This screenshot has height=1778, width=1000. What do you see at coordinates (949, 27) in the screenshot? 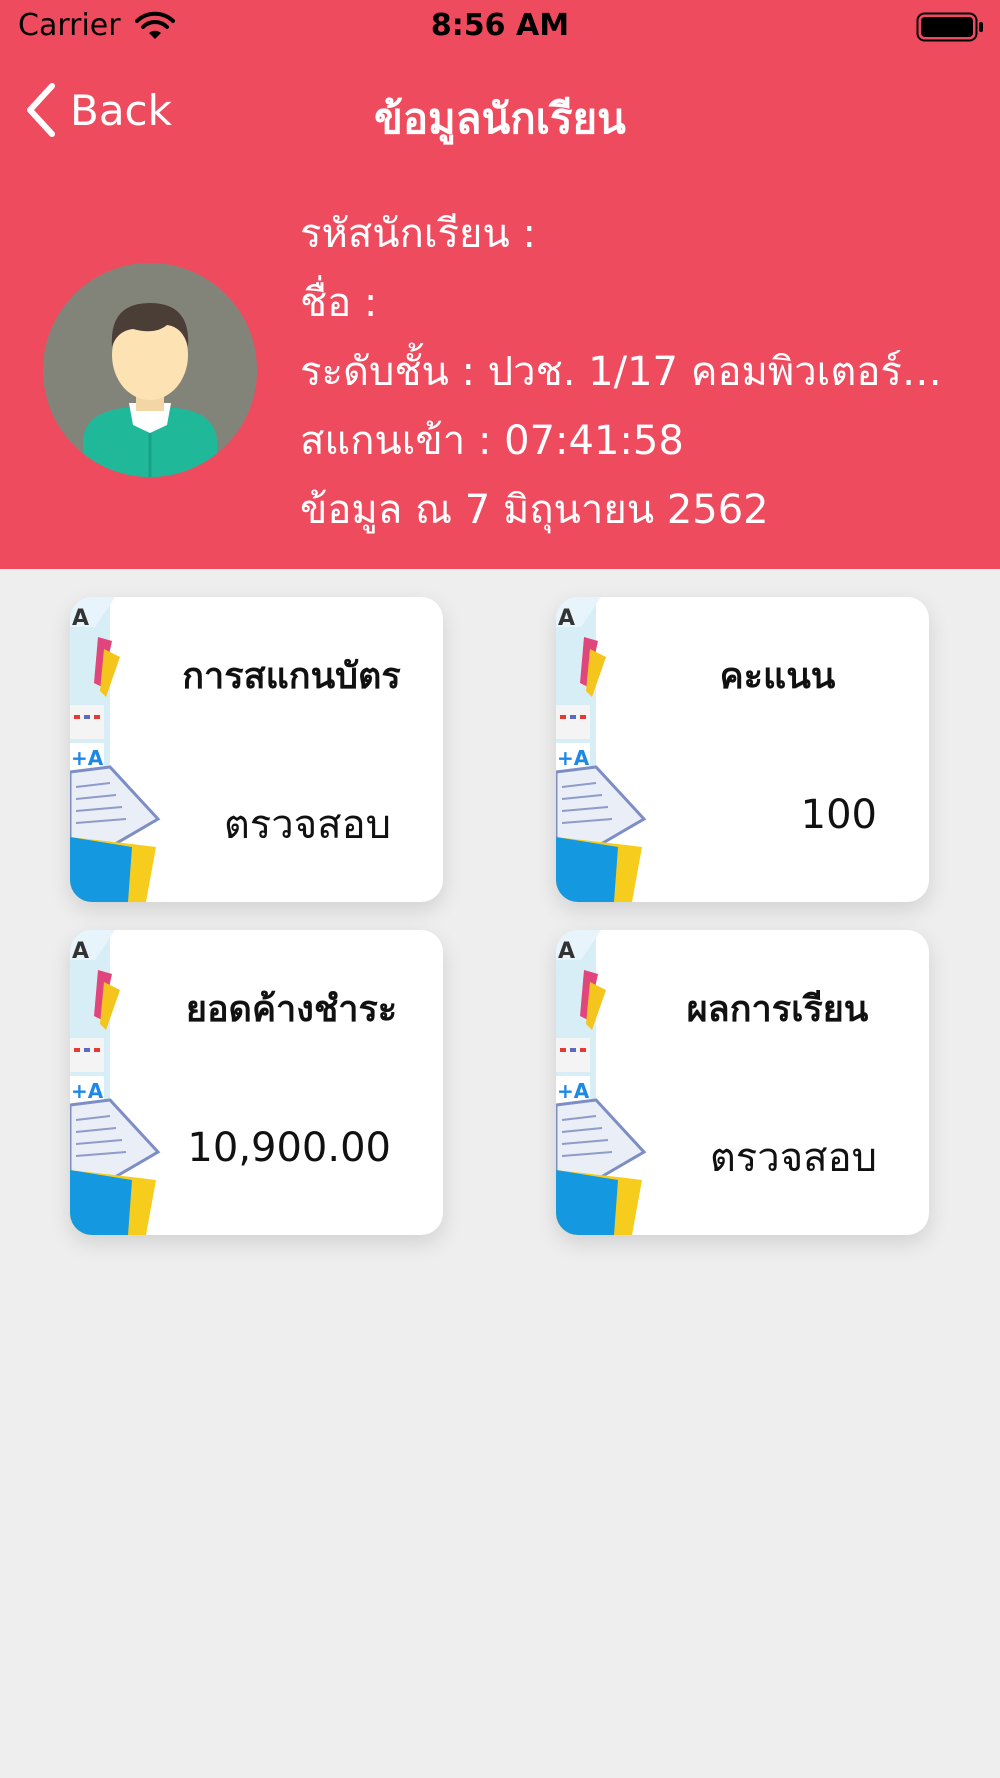
I see `battery-icon` at bounding box center [949, 27].